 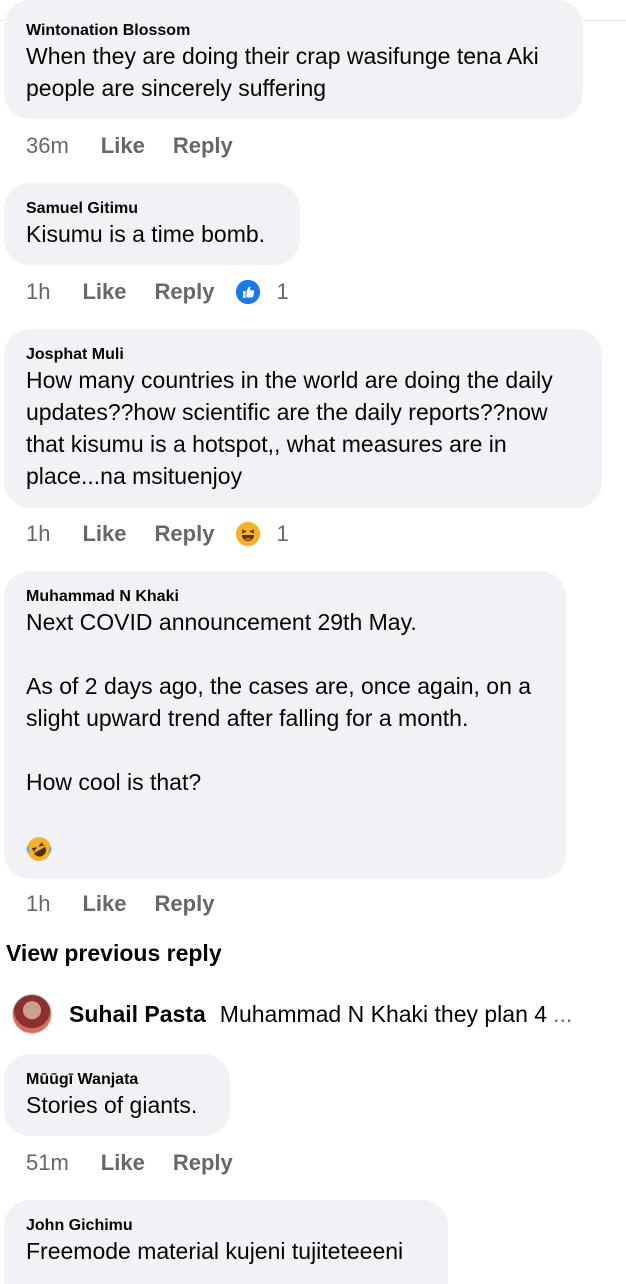 What do you see at coordinates (47, 1163) in the screenshot?
I see `comment-timestamp: 51m` at bounding box center [47, 1163].